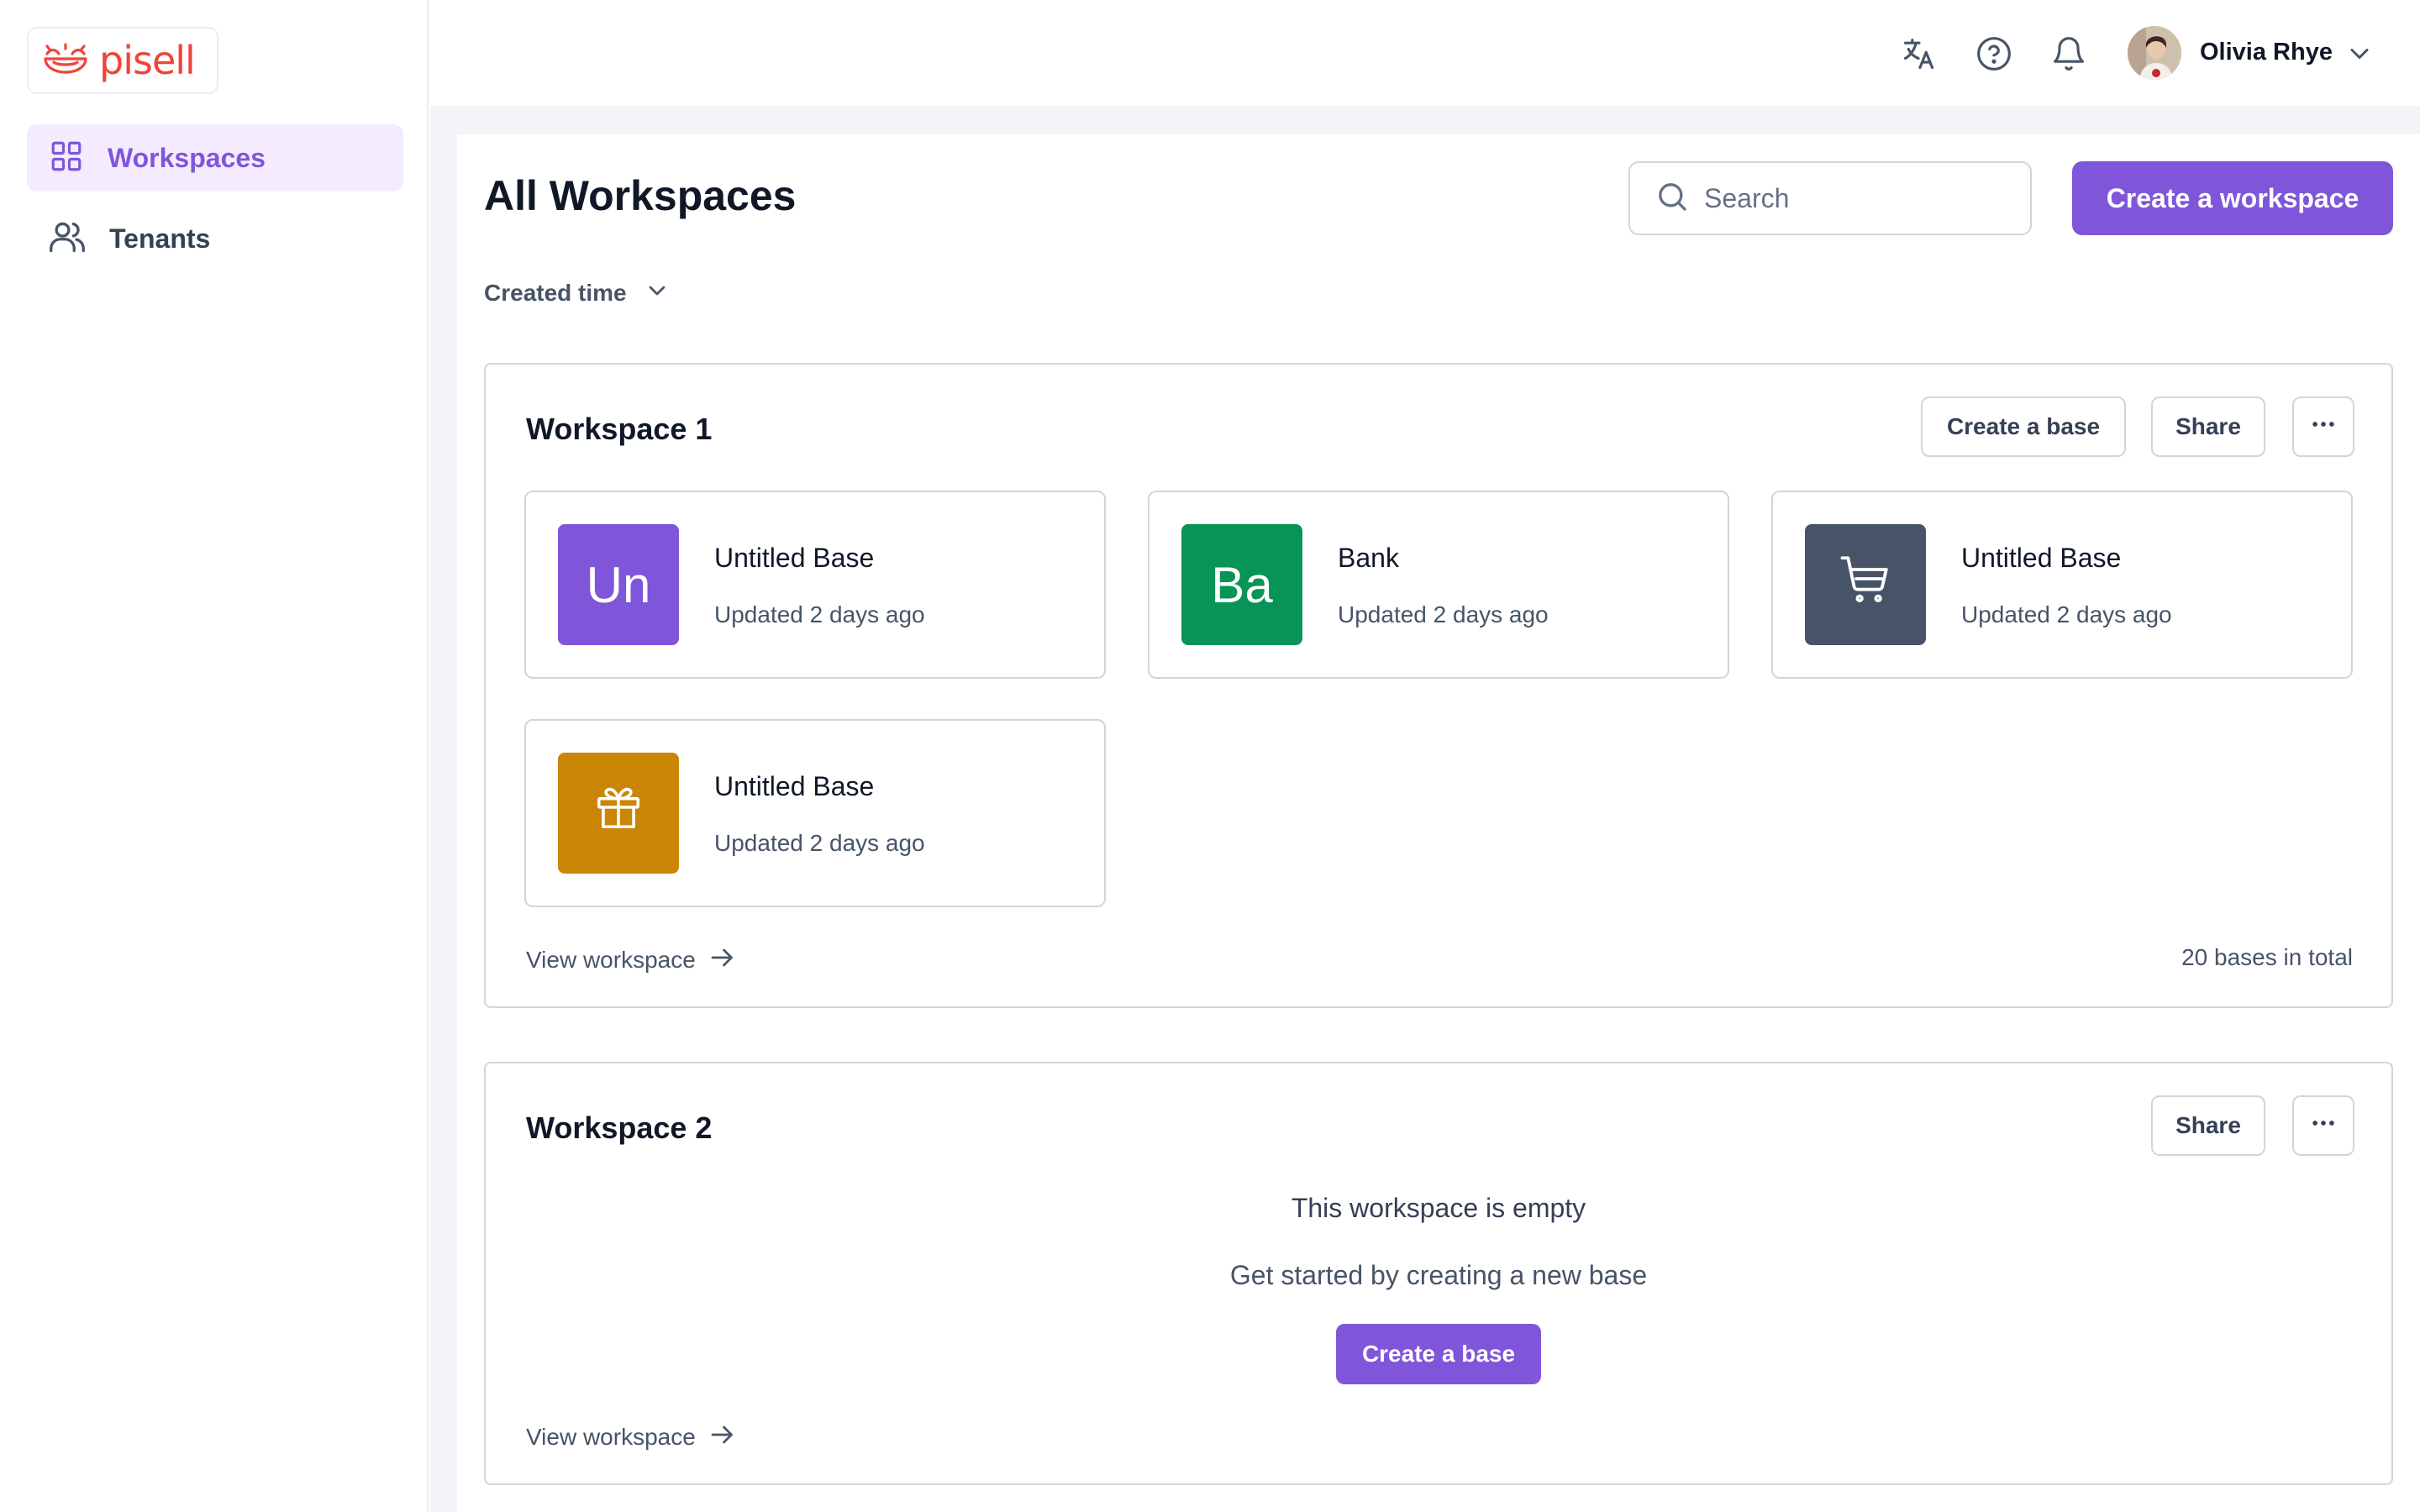  Describe the element at coordinates (555, 292) in the screenshot. I see `sort-label: Created time` at that location.